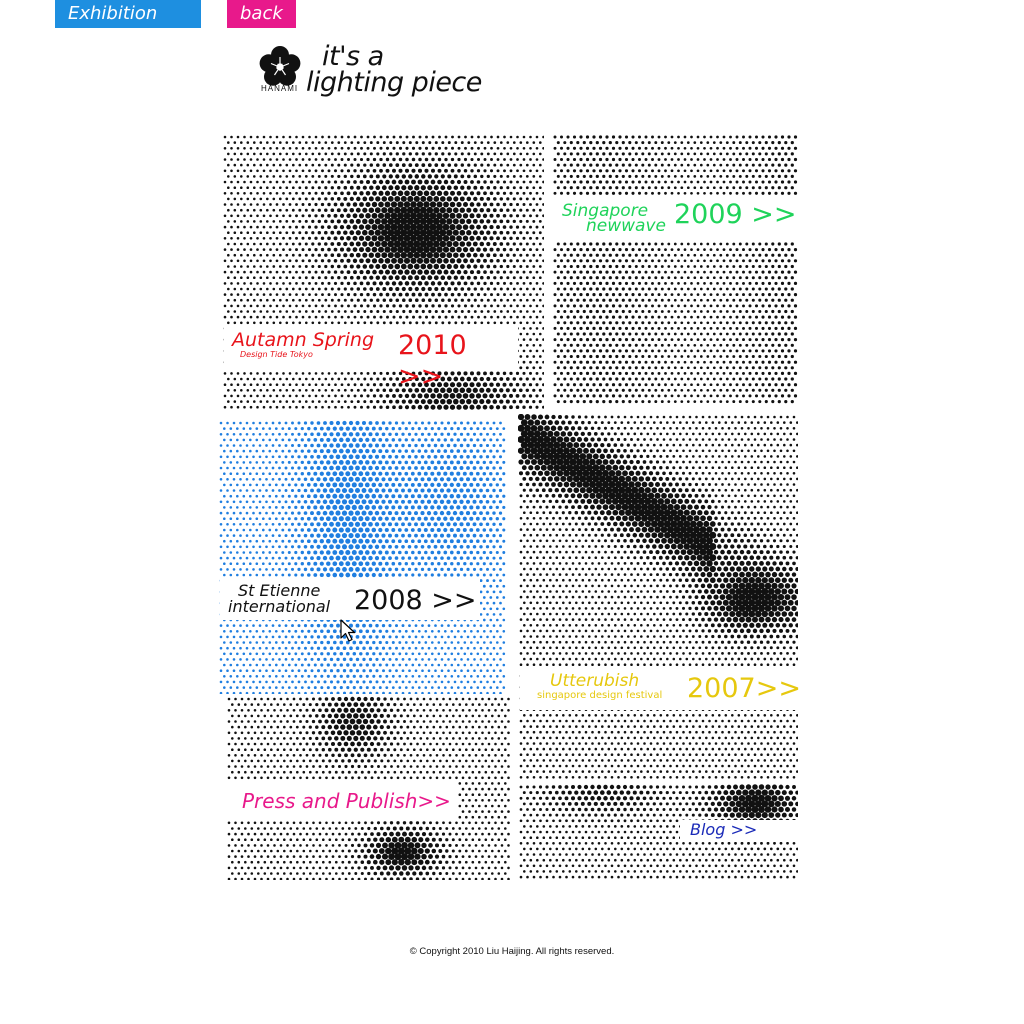 Image resolution: width=1024 pixels, height=1024 pixels. What do you see at coordinates (280, 88) in the screenshot?
I see `logo-text: HANAMI` at bounding box center [280, 88].